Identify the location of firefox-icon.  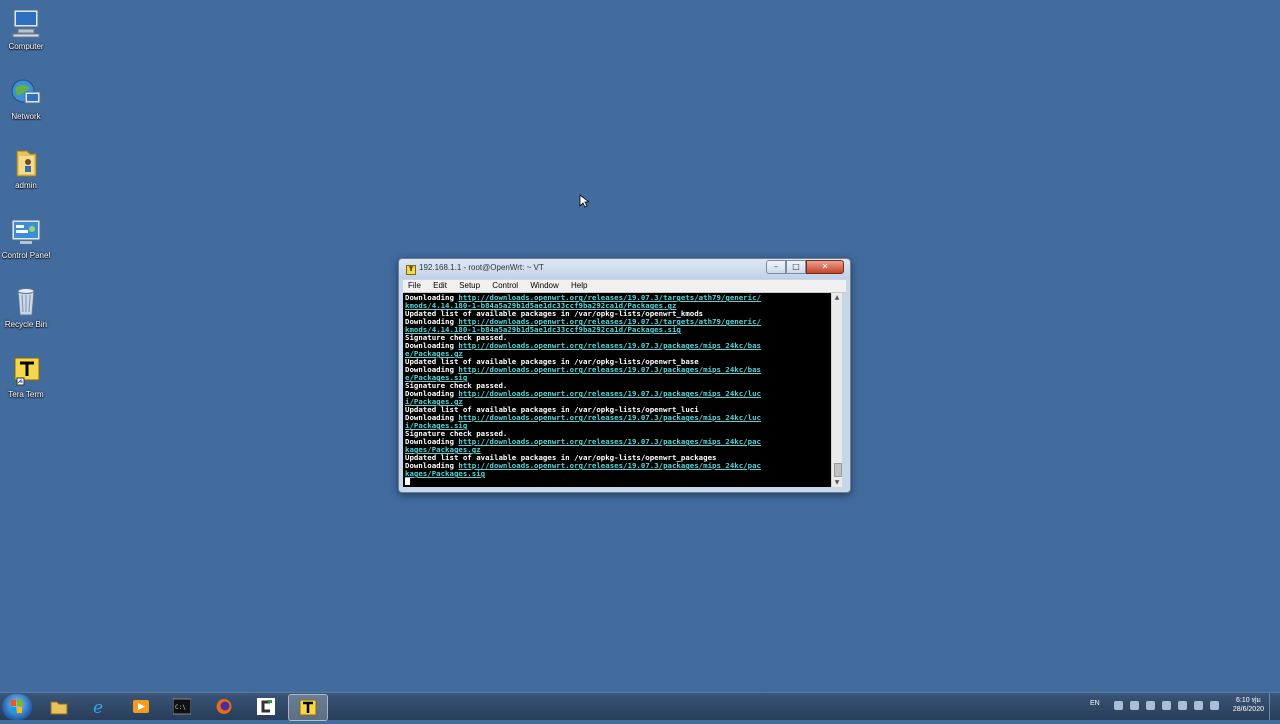
(224, 706).